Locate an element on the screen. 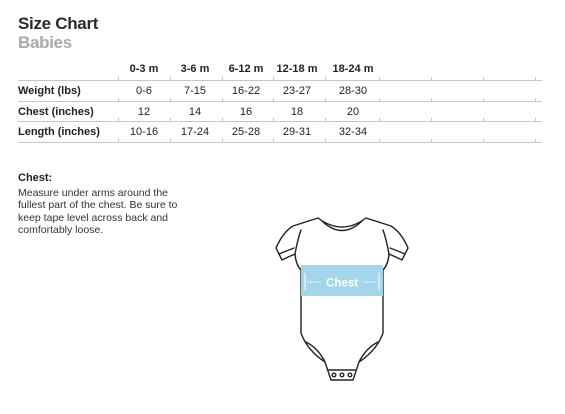 Image resolution: width=565 pixels, height=414 pixels. table-cell: 10-16 is located at coordinates (144, 132).